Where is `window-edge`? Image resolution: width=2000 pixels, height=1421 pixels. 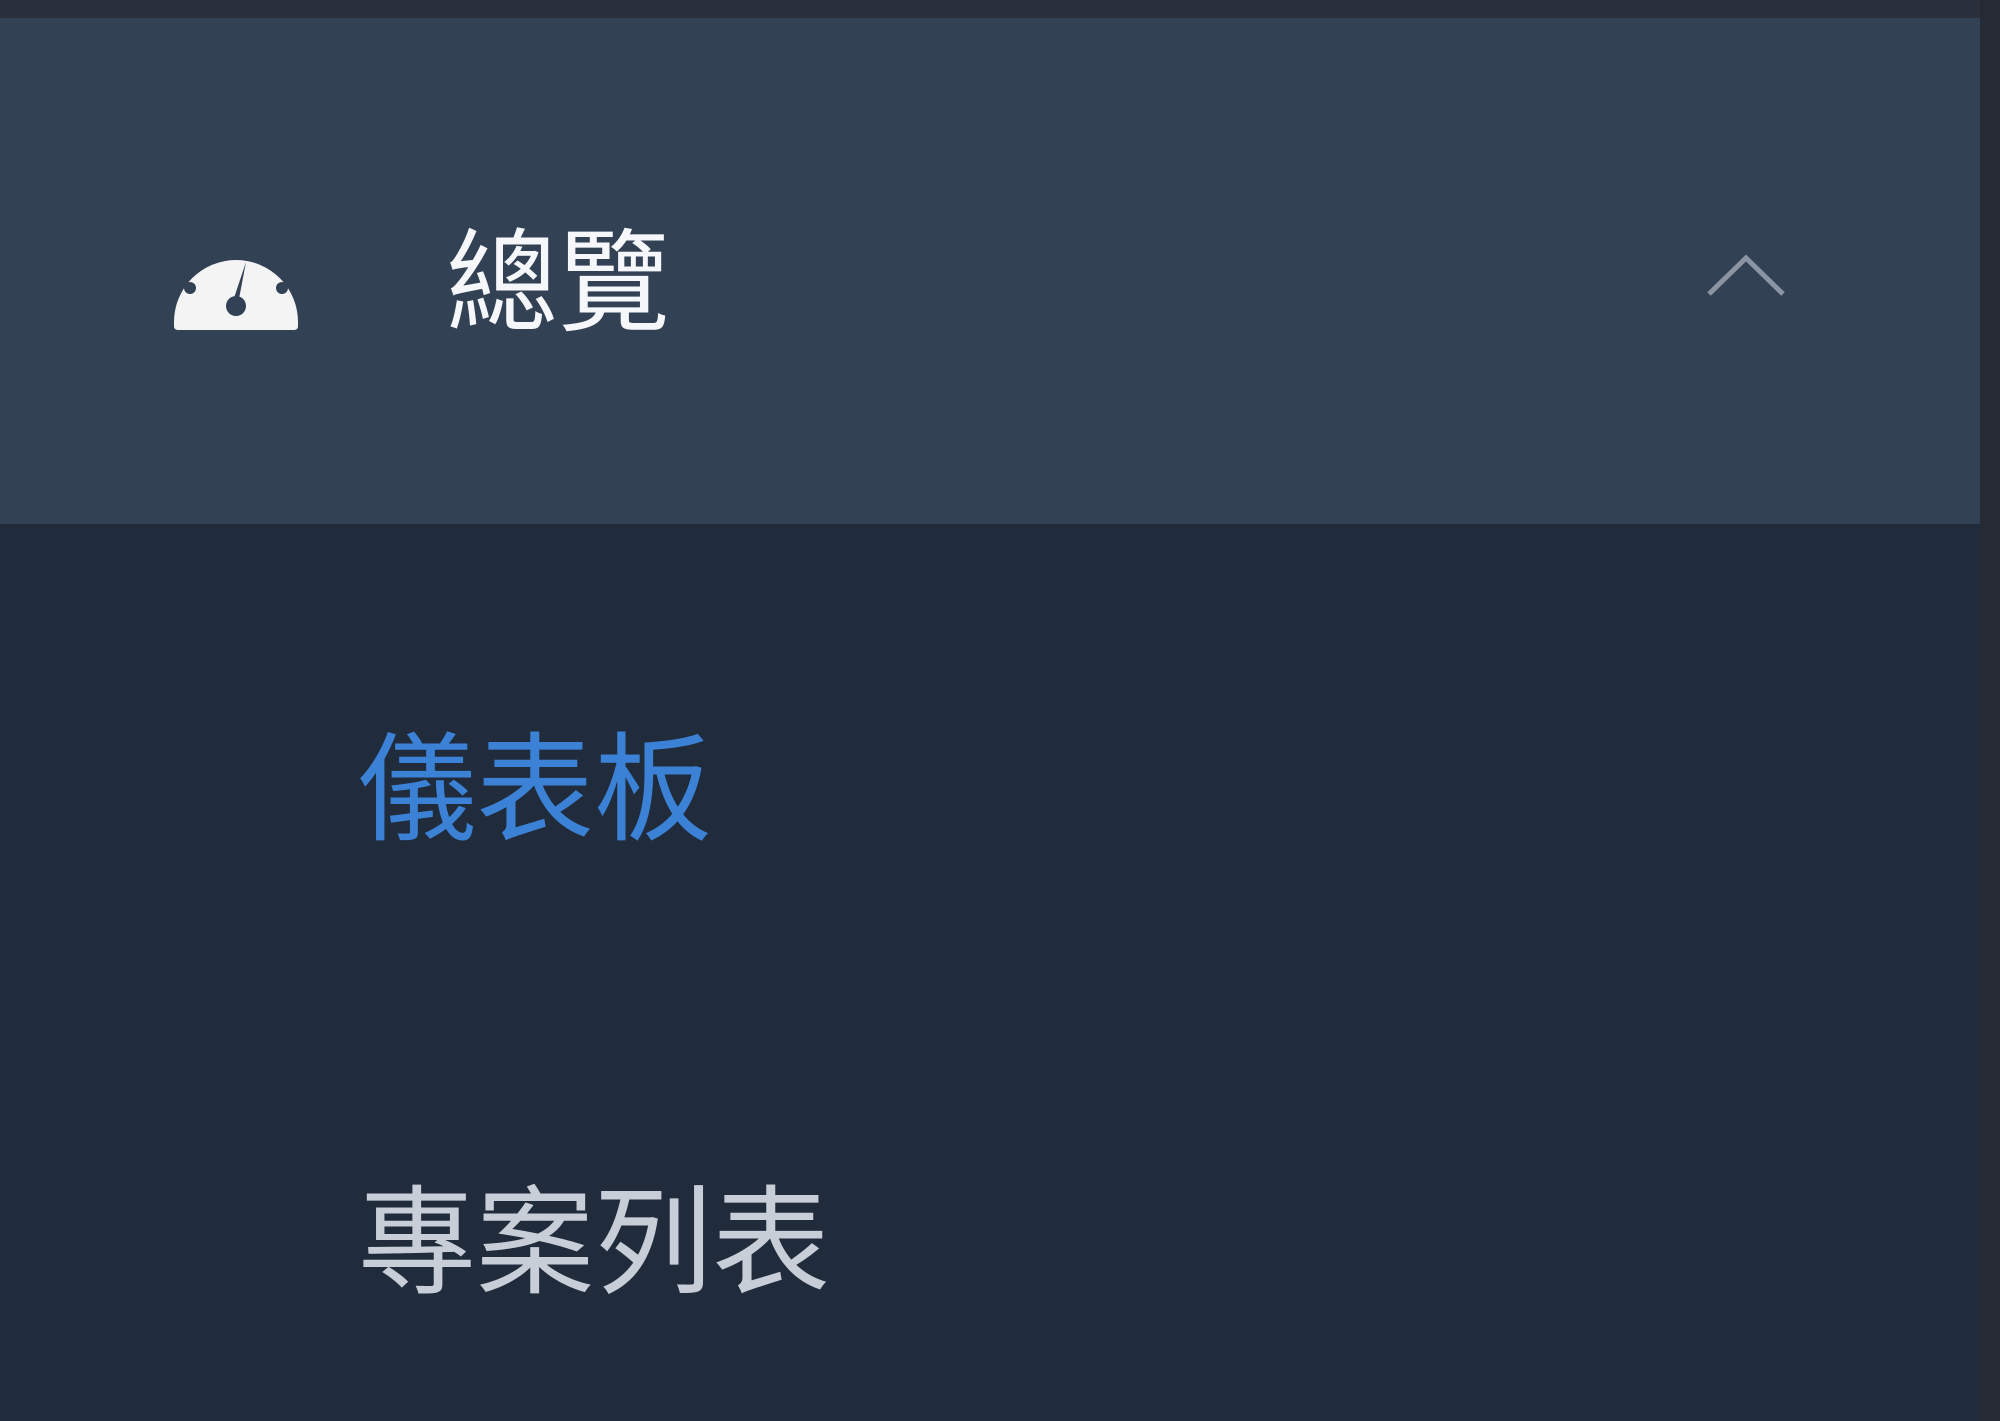 window-edge is located at coordinates (1990, 710).